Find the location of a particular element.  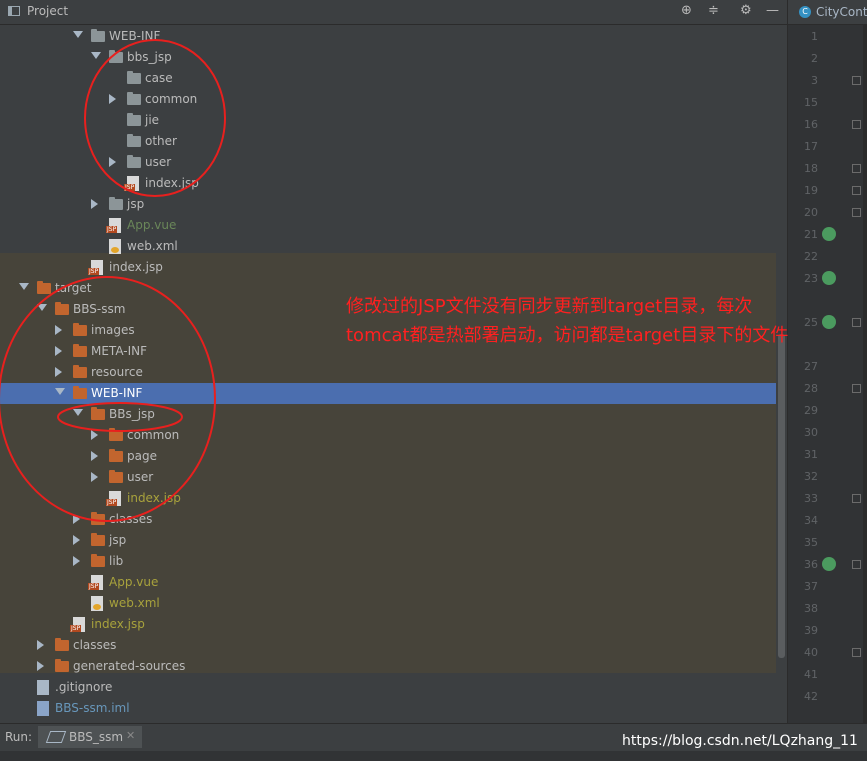

gear-icon: ⚙ is located at coordinates (746, 10).